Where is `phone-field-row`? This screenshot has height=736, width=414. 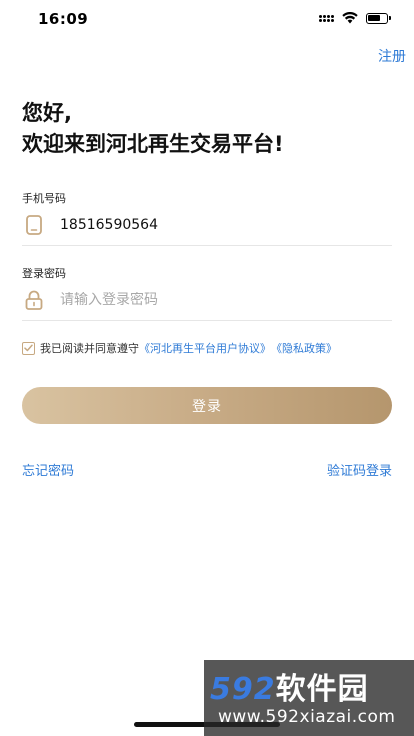
phone-field-row is located at coordinates (207, 225).